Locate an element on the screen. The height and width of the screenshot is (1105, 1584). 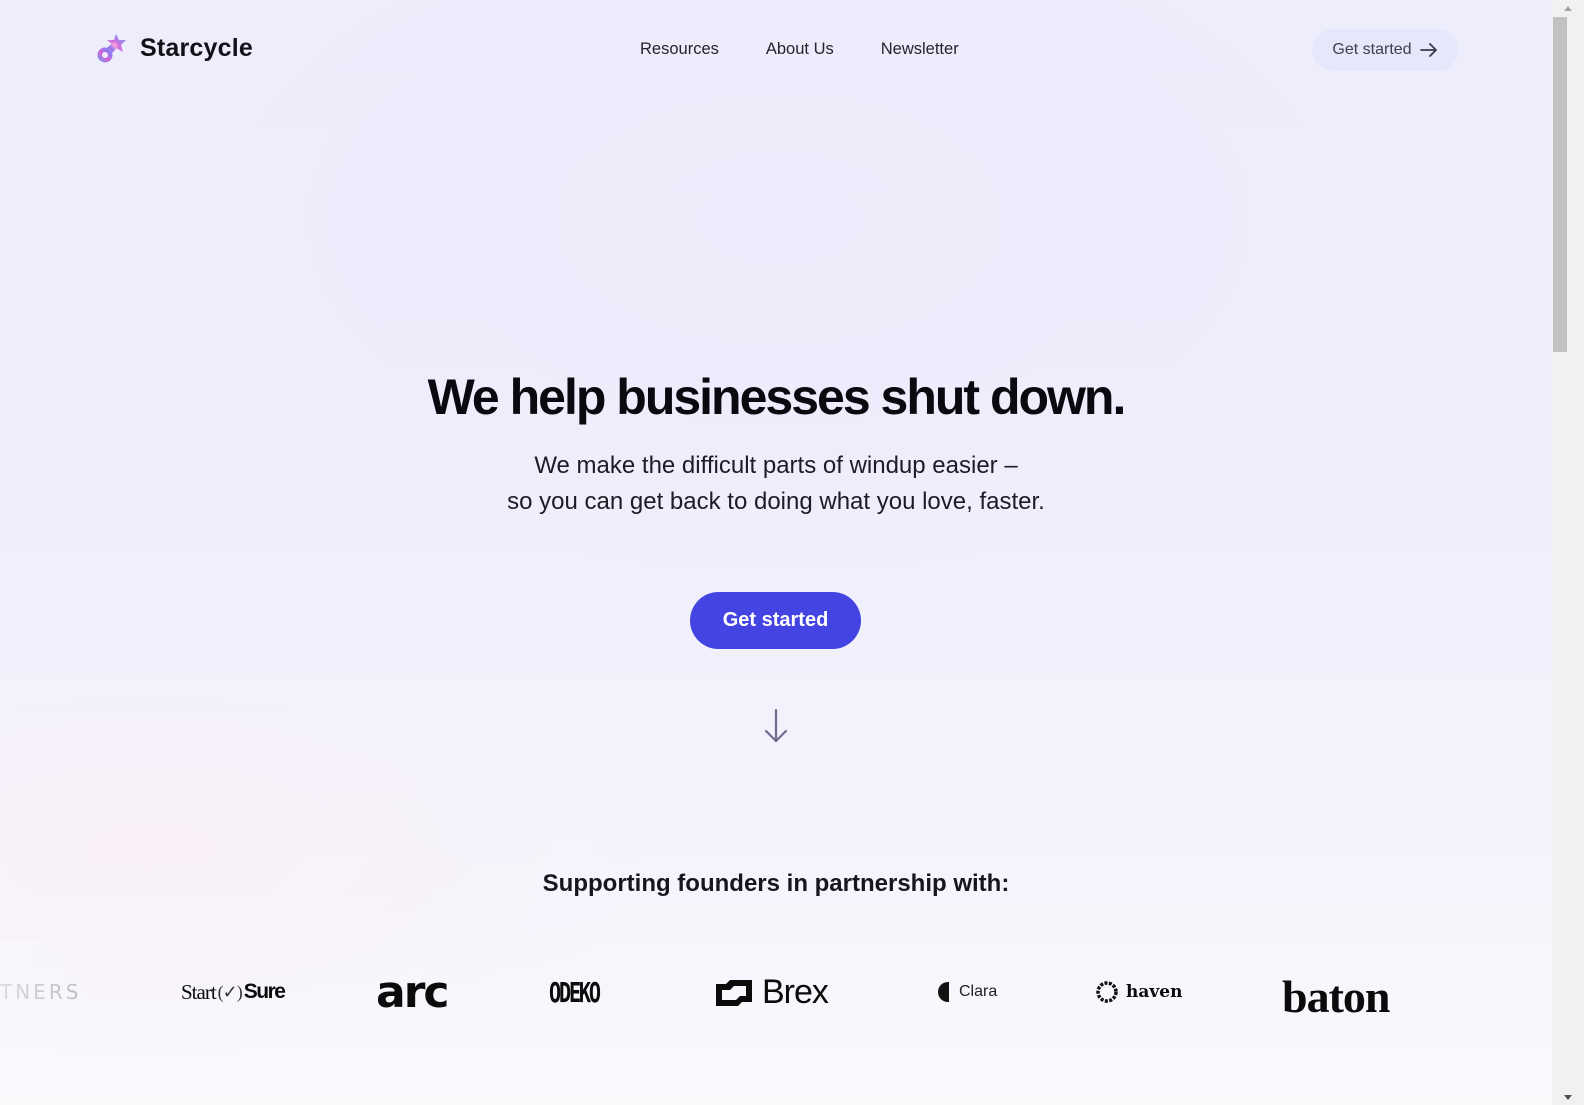
partner-logo-arc: arc is located at coordinates (412, 992).